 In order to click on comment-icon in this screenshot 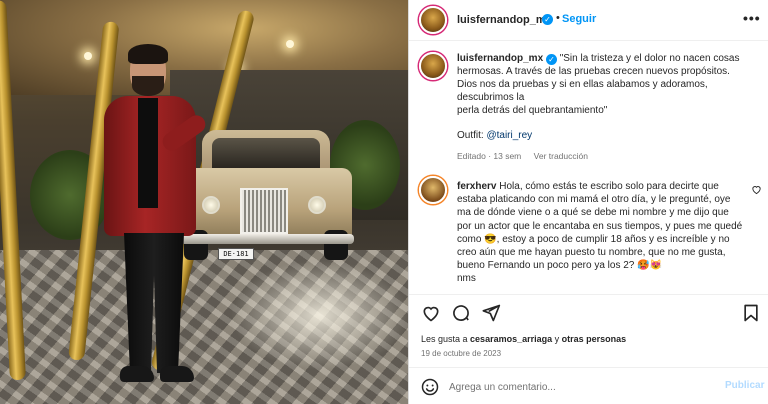, I will do `click(461, 313)`.